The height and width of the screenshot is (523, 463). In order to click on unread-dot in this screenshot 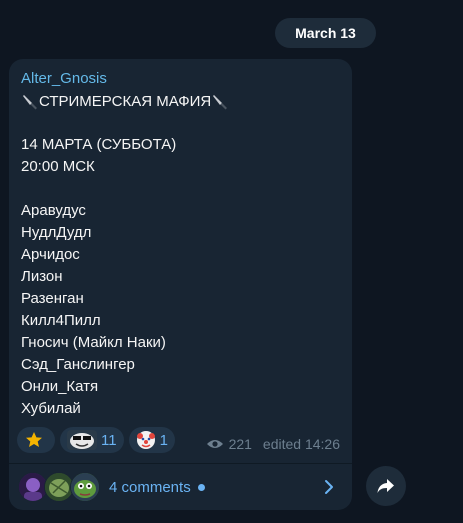, I will do `click(201, 487)`.